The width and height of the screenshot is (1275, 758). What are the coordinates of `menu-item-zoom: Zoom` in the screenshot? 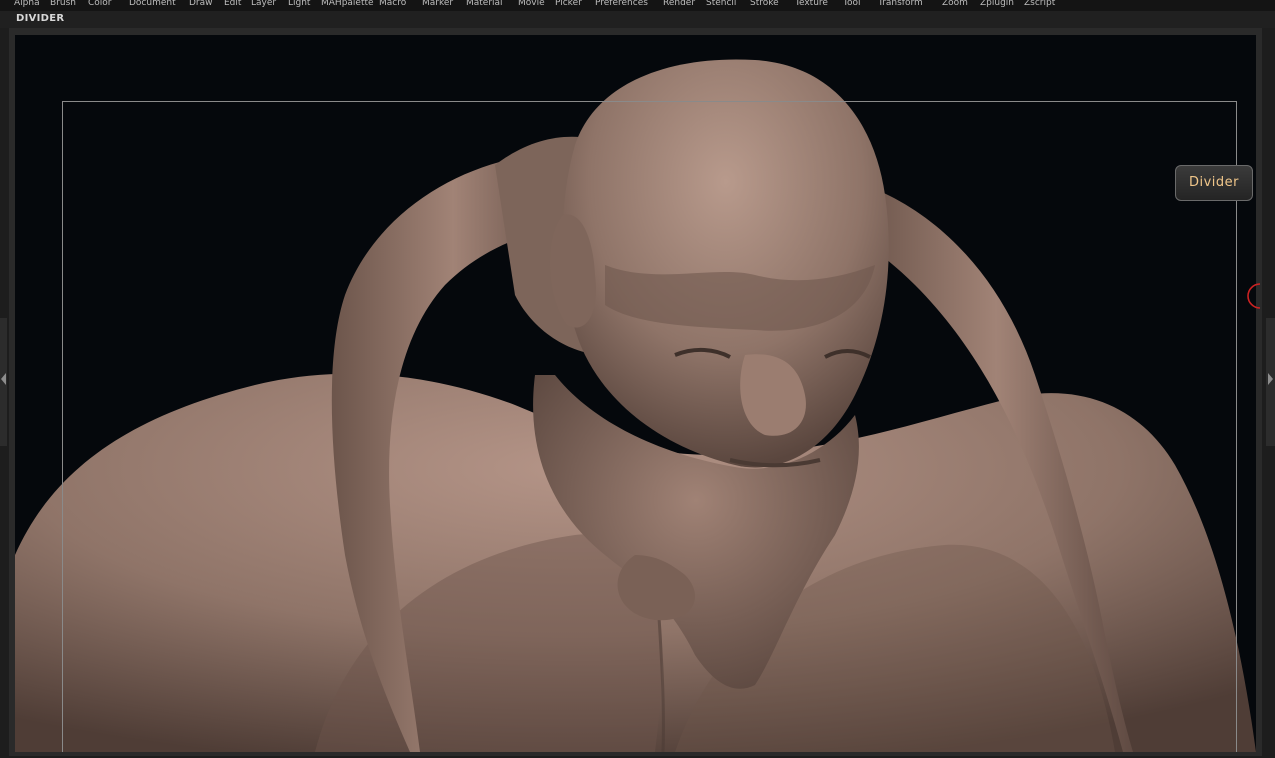 It's located at (955, 4).